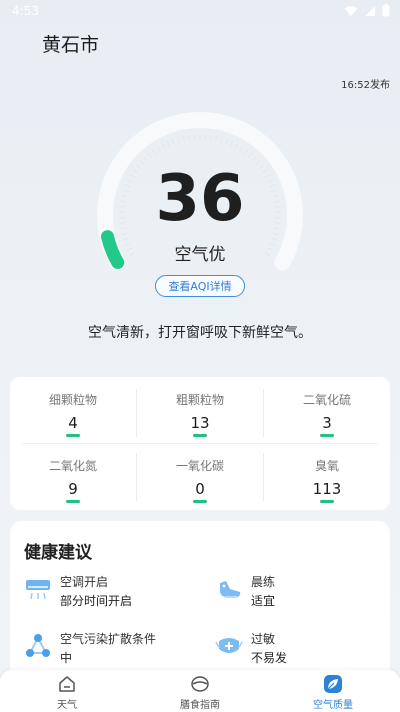 The height and width of the screenshot is (712, 400). I want to click on status-icons, so click(367, 10).